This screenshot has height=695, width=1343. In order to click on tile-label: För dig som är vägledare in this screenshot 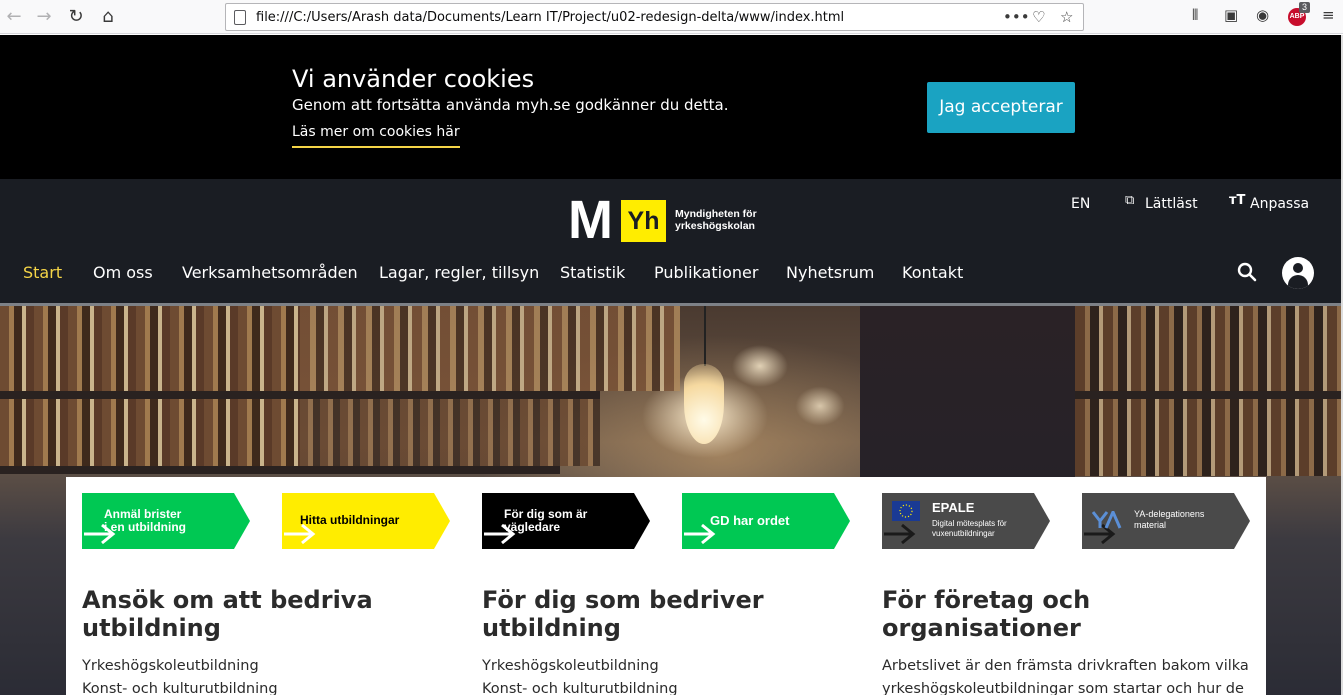, I will do `click(545, 521)`.